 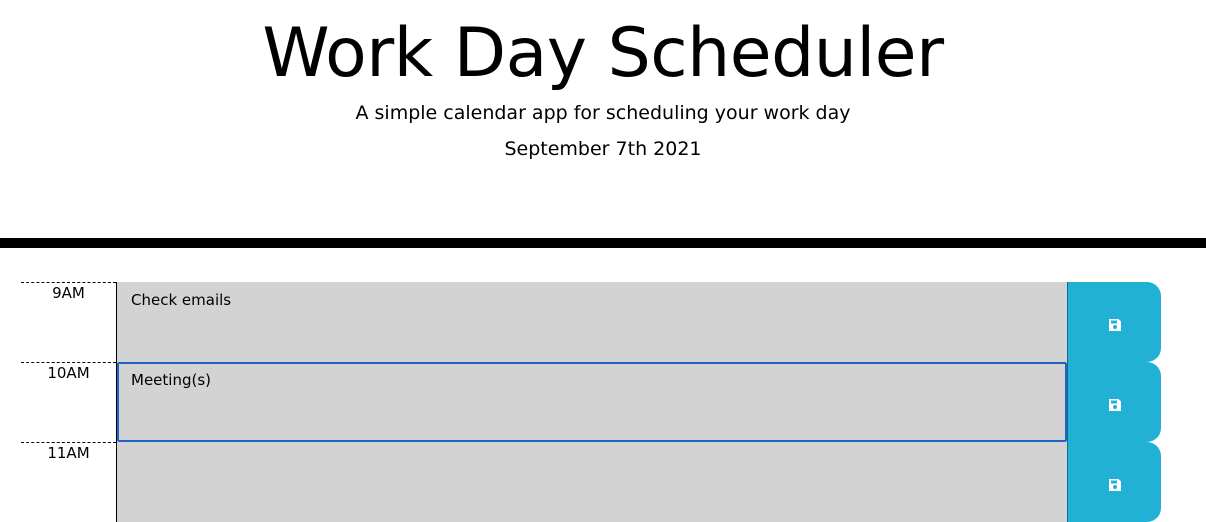 I want to click on description-input: Check emails, so click(x=592, y=322).